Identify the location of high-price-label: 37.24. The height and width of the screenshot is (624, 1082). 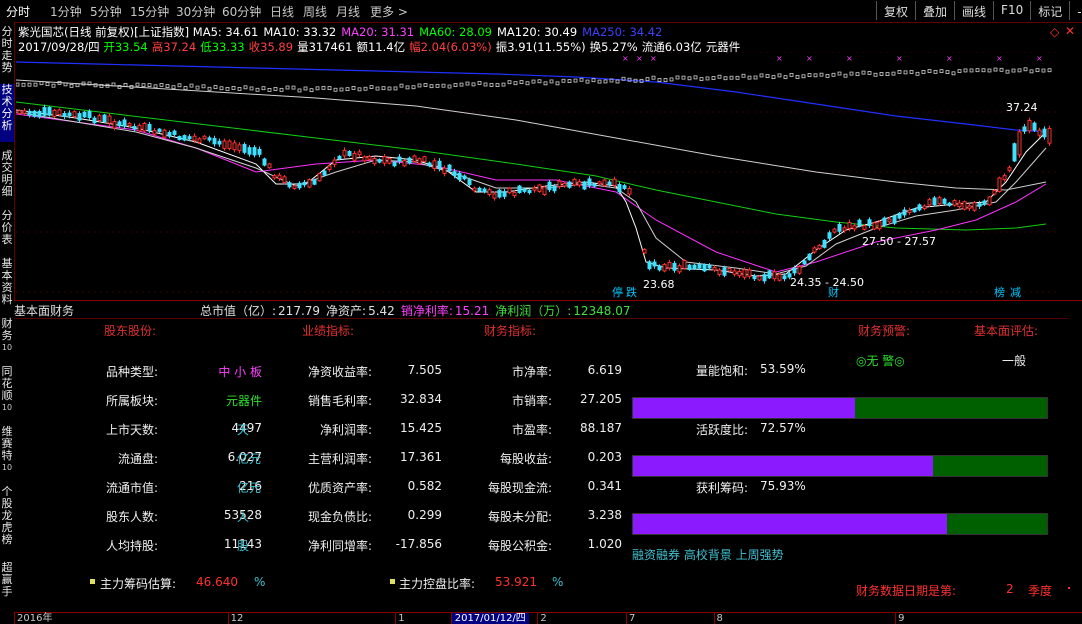
(1022, 107).